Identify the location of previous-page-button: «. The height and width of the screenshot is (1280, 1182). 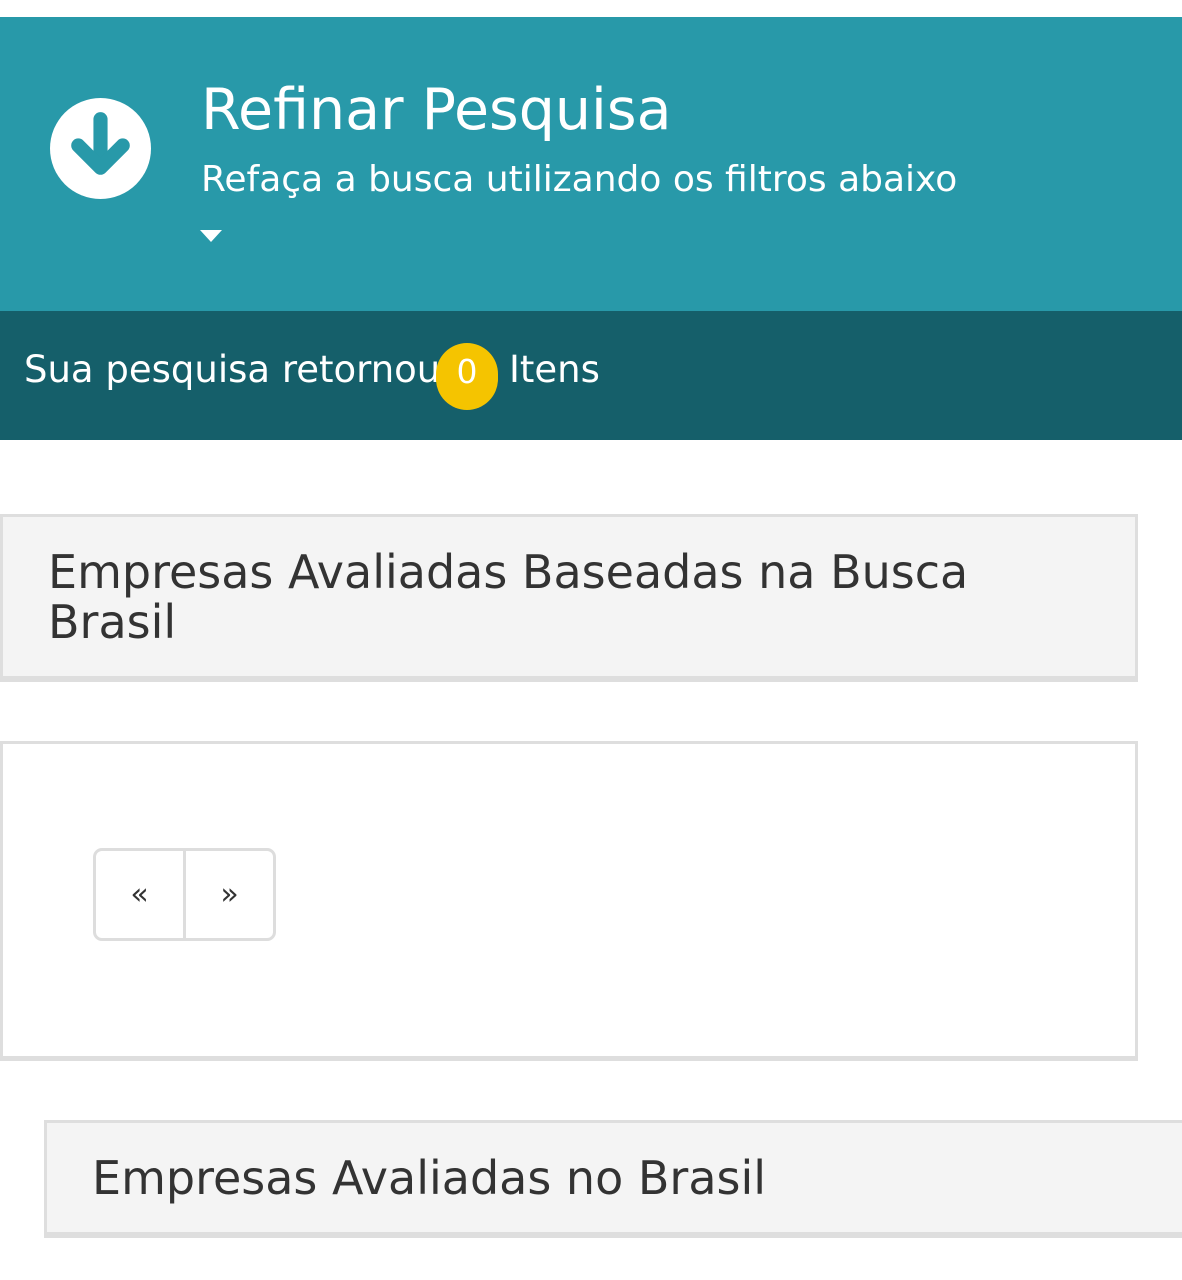
(139, 894).